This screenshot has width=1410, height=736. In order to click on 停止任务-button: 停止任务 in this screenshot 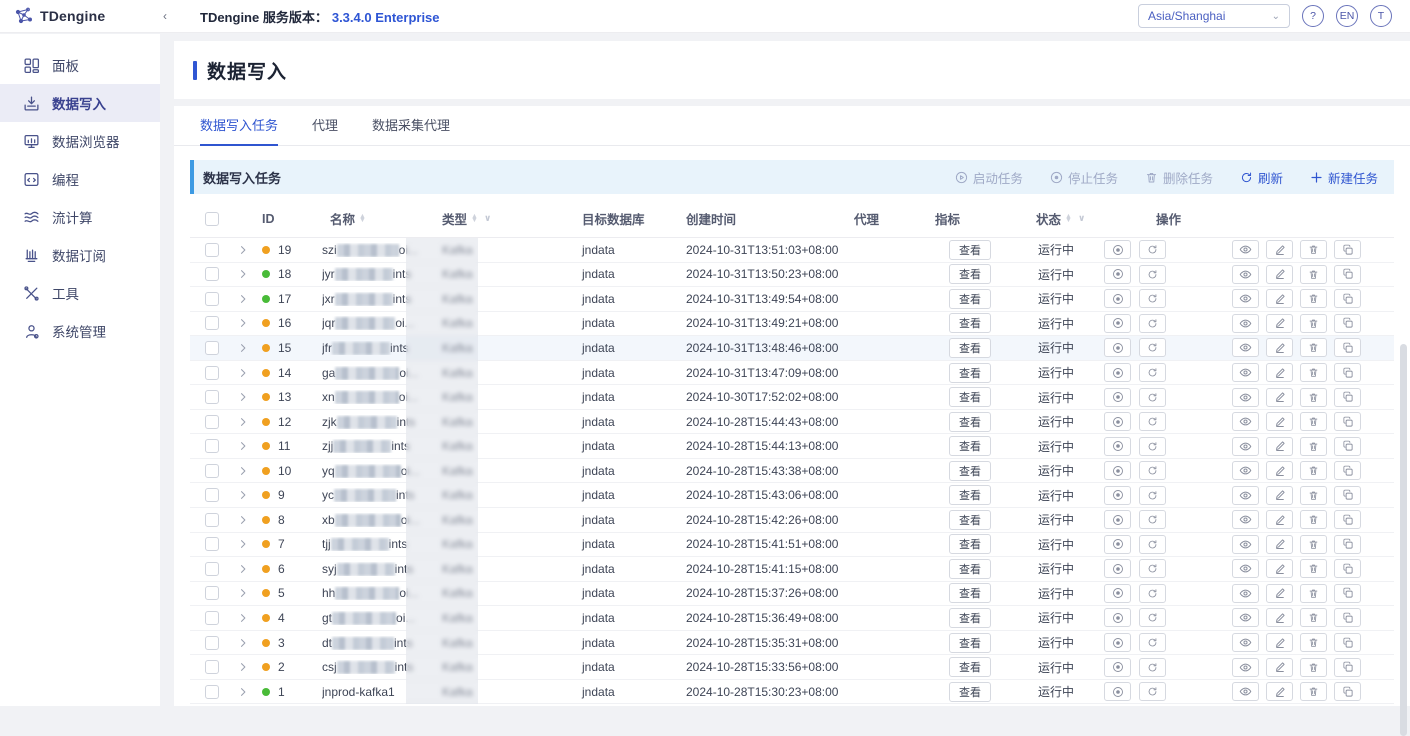, I will do `click(1084, 177)`.